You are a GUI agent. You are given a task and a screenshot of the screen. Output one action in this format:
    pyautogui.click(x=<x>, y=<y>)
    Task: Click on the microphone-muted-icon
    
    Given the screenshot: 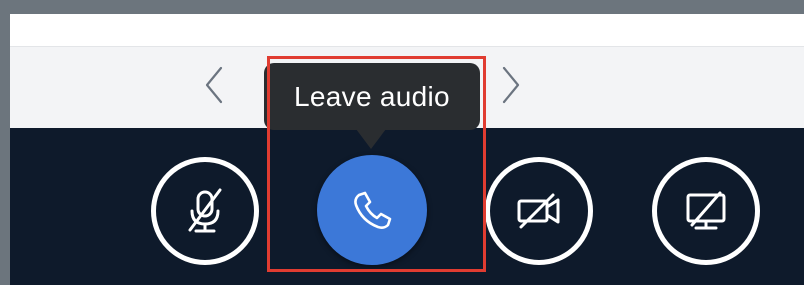 What is the action you would take?
    pyautogui.click(x=205, y=210)
    